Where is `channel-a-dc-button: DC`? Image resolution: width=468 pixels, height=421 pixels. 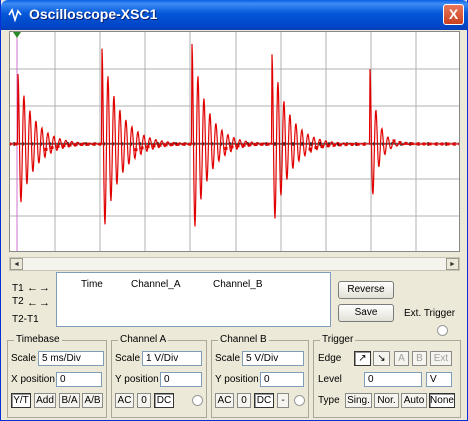
channel-a-dc-button: DC is located at coordinates (164, 400).